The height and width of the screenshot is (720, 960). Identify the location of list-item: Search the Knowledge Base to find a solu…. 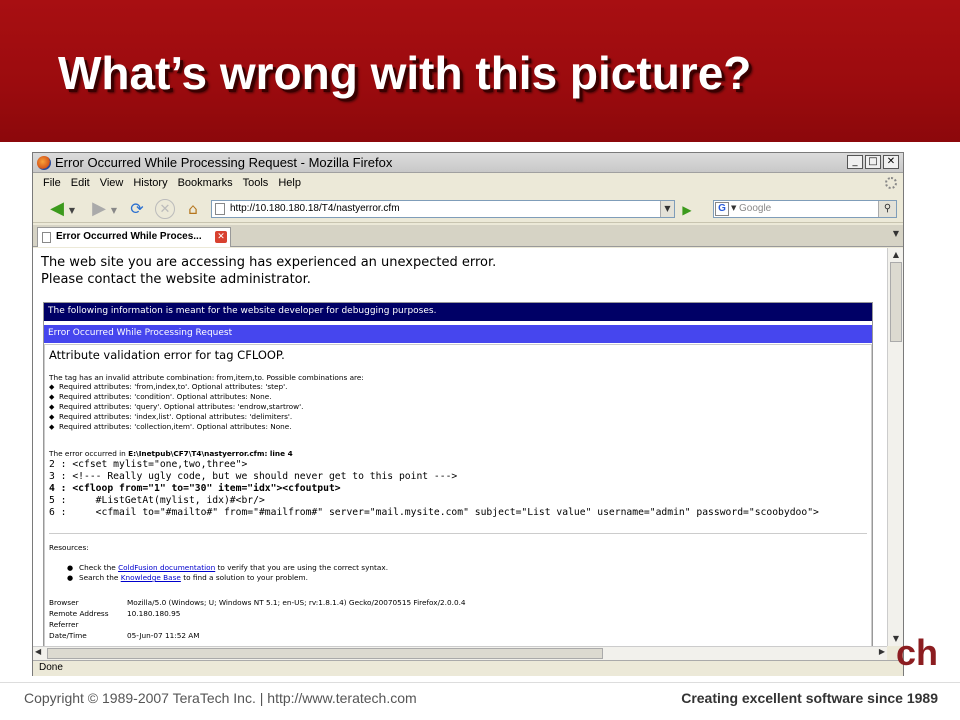
(227, 578).